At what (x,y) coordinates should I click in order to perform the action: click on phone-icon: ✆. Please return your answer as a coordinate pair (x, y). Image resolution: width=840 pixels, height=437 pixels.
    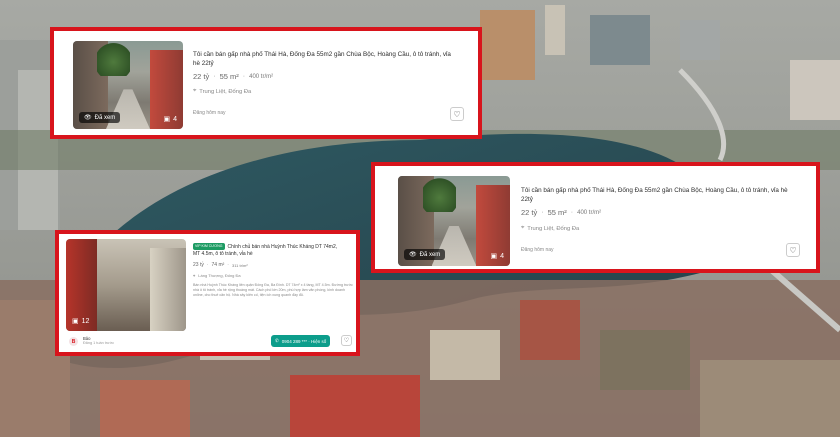
    Looking at the image, I should click on (277, 340).